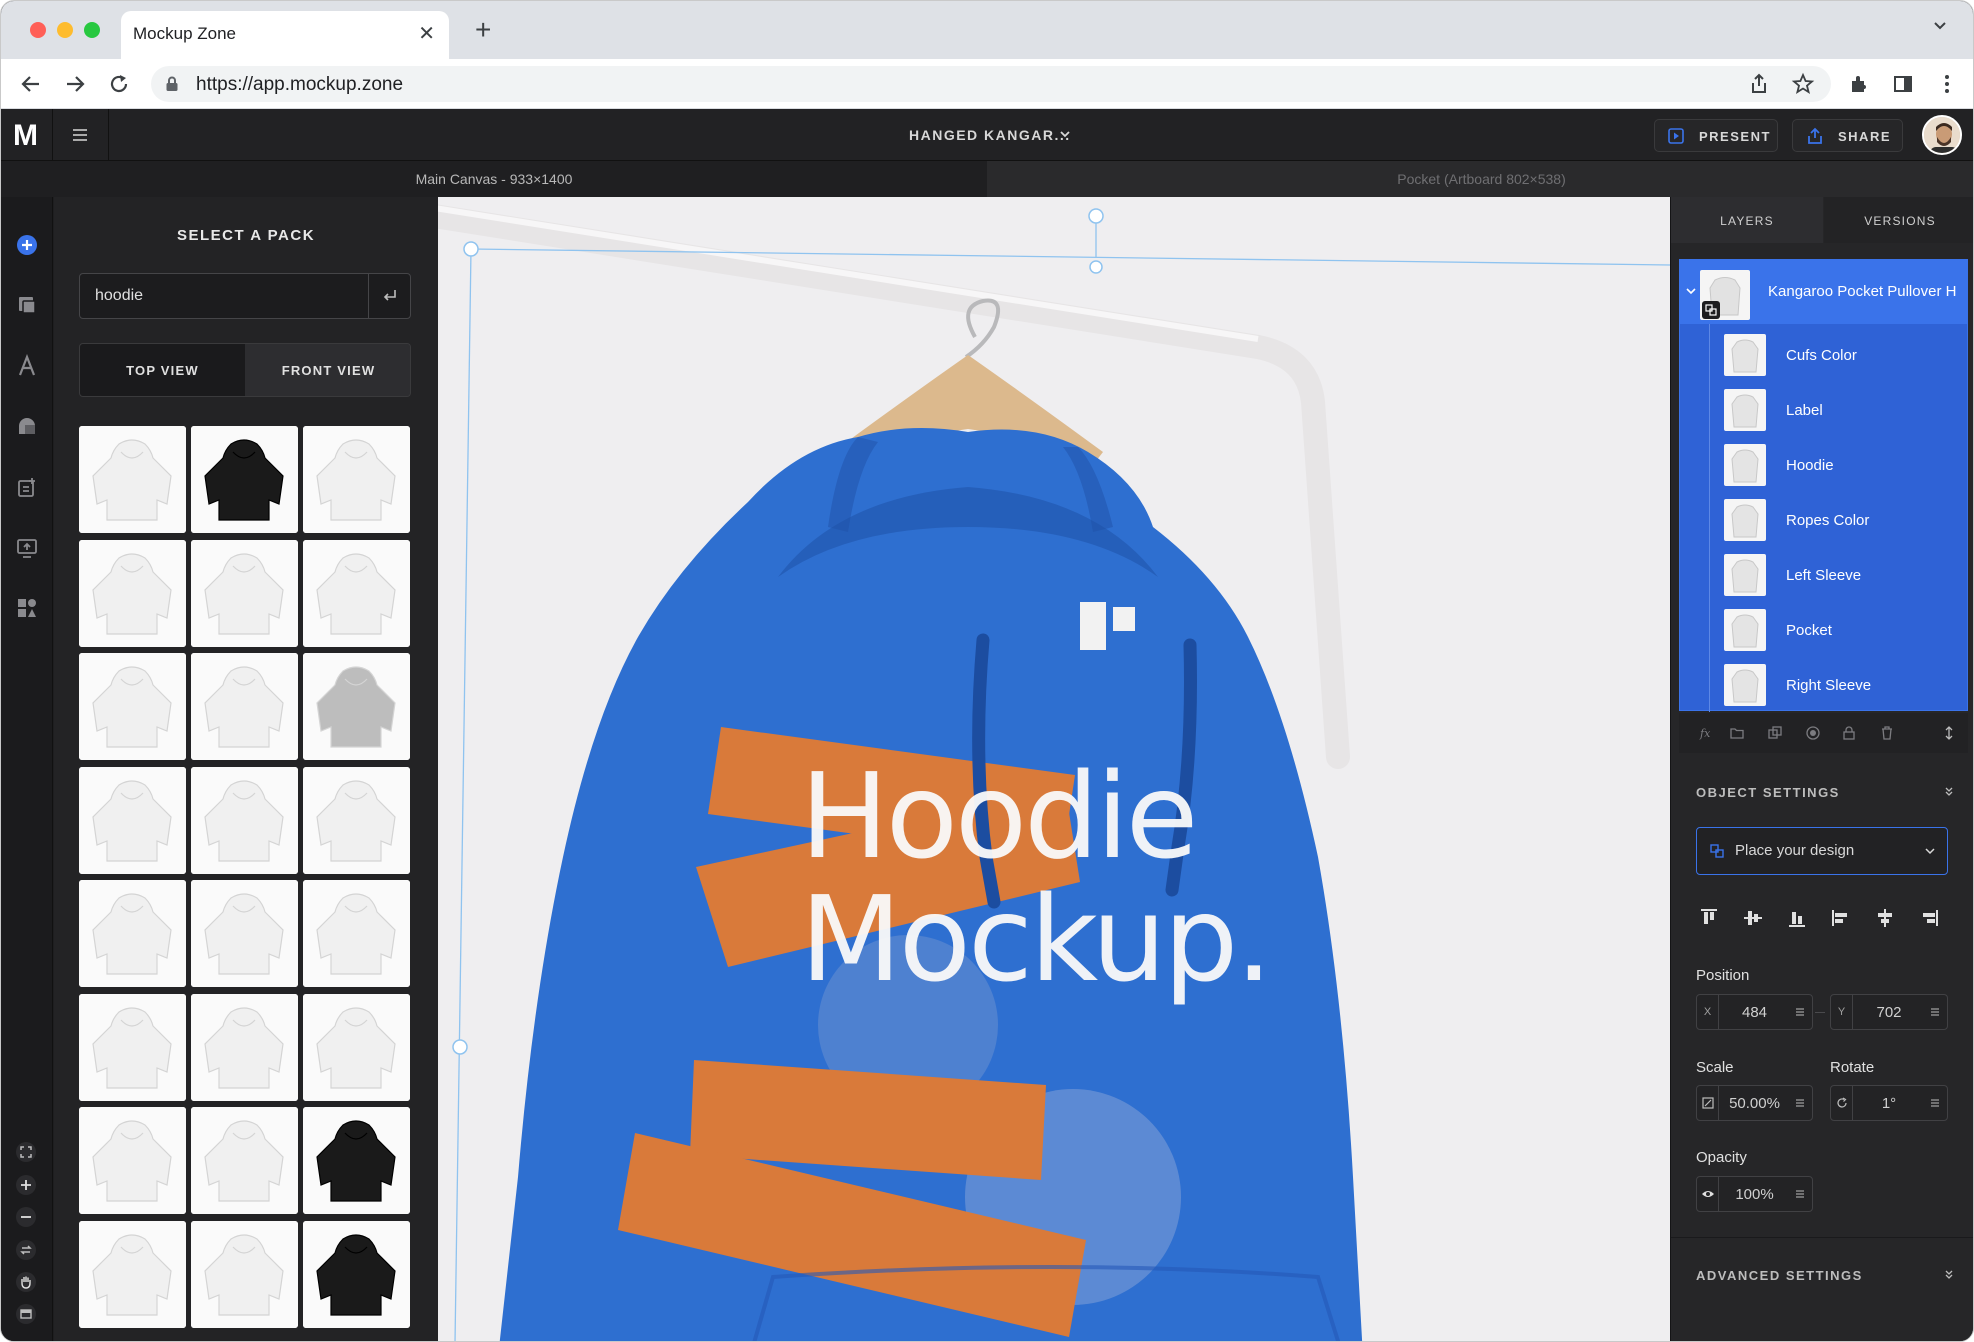 Image resolution: width=1974 pixels, height=1342 pixels. What do you see at coordinates (494, 179) in the screenshot?
I see `tab-main-canvas: Main Canvas - 933×1400` at bounding box center [494, 179].